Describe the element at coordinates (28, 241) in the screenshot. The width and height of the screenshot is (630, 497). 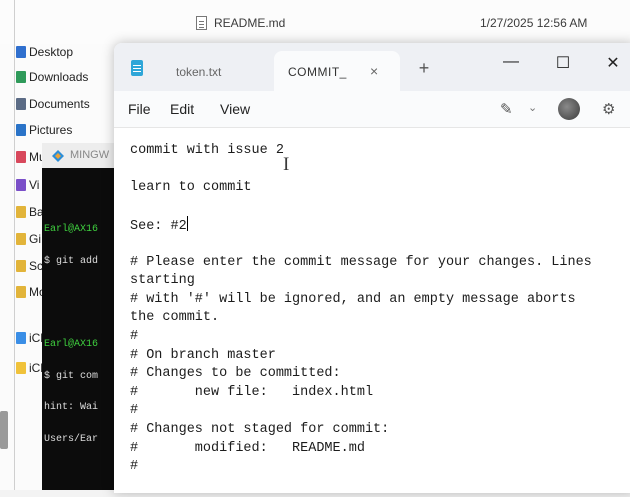
I see `sidebar-item: Gi` at that location.